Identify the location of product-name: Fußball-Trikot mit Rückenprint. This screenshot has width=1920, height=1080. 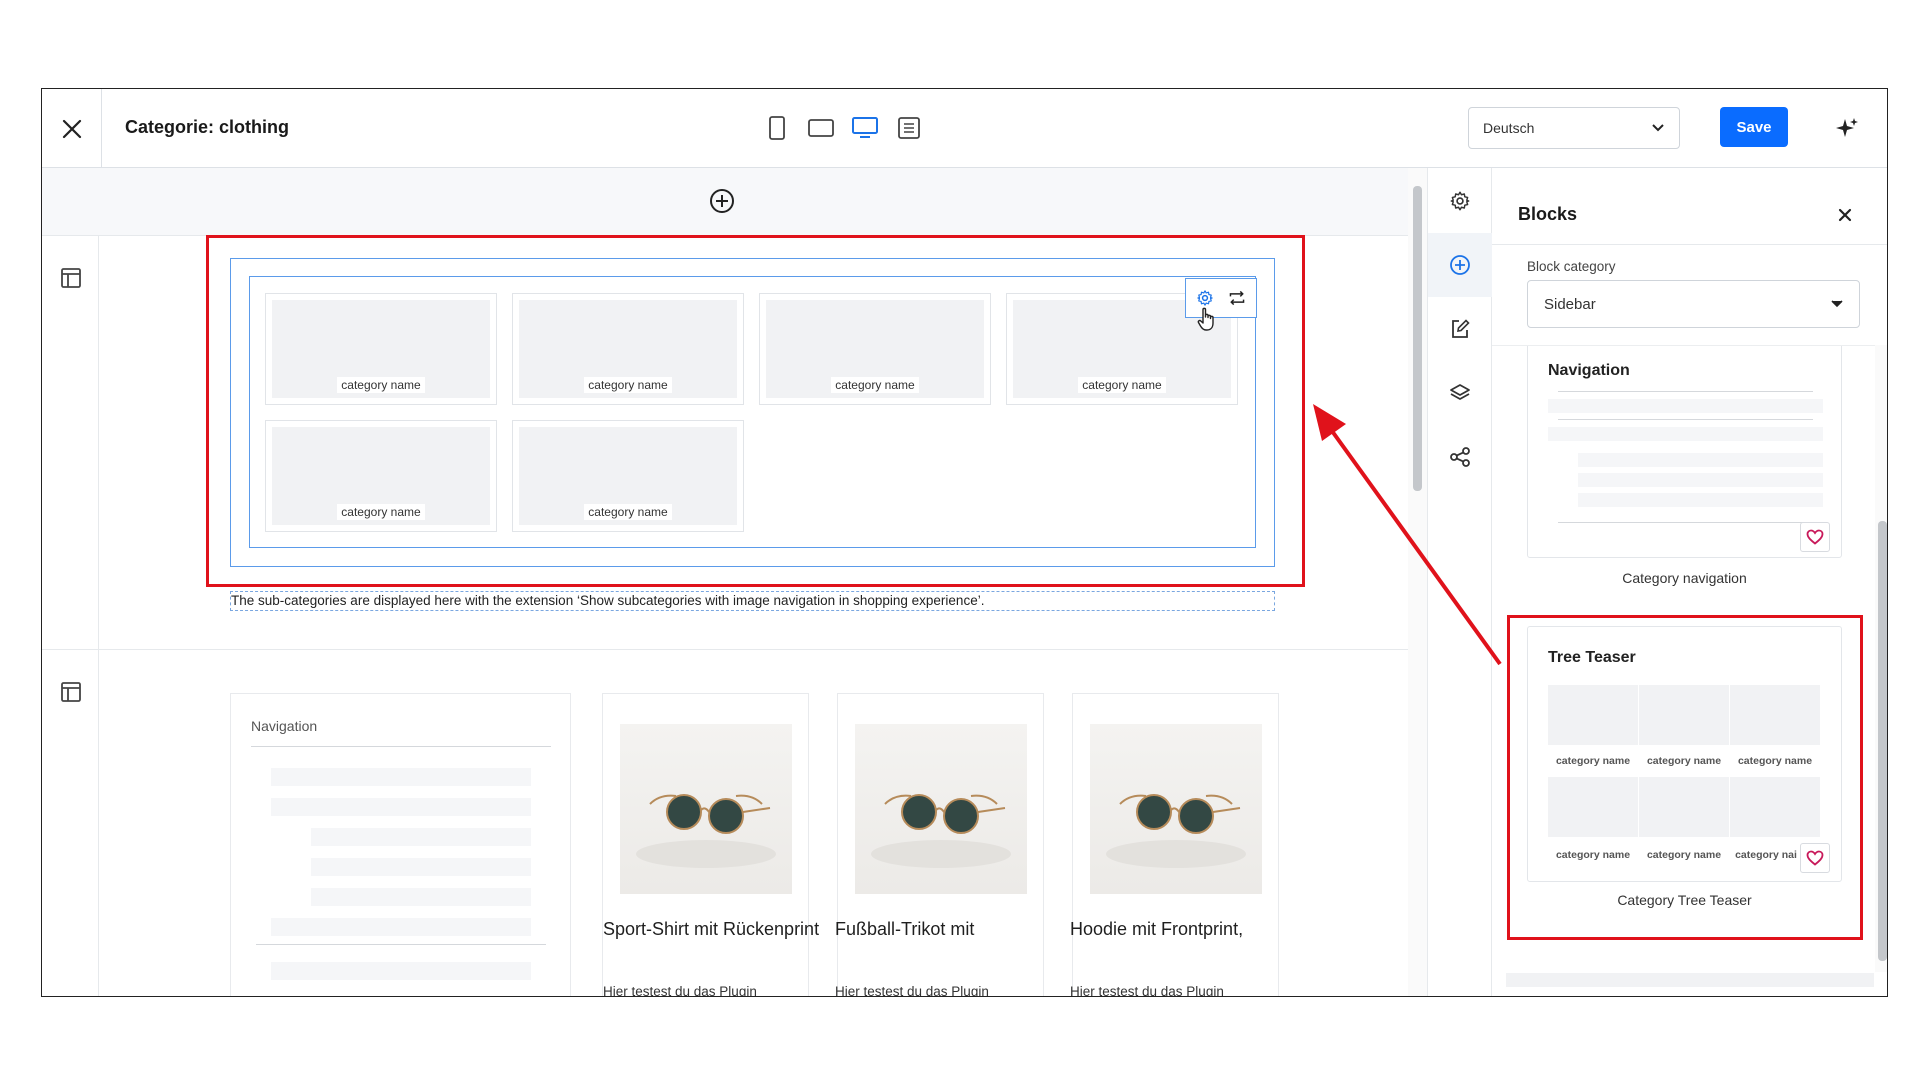
(955, 929).